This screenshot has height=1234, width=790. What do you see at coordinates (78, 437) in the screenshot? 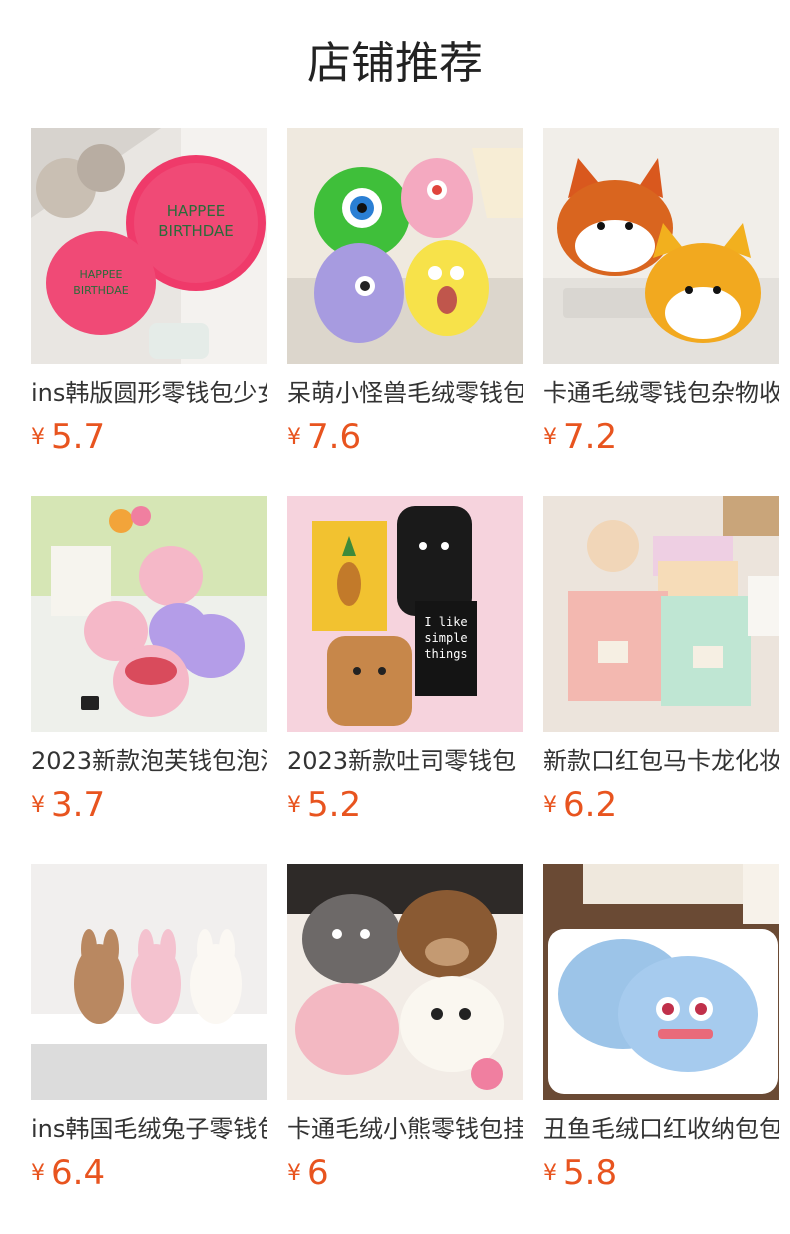
I see `price-value: 5.7` at bounding box center [78, 437].